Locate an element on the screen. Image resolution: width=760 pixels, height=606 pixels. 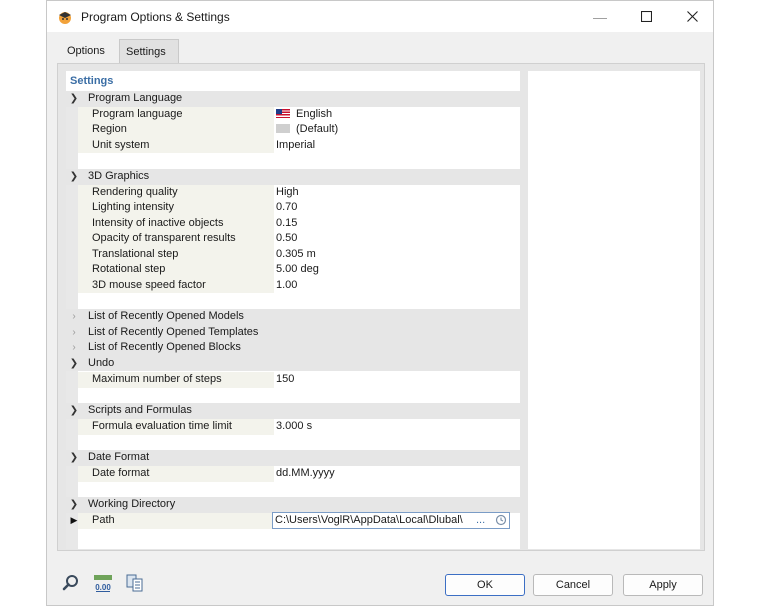
group-label: List of Recently Opened Templates is located at coordinates (173, 331).